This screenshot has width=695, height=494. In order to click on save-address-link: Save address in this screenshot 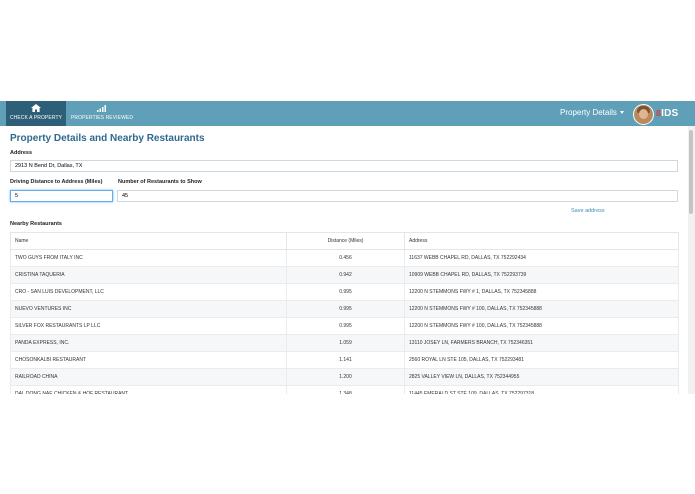, I will do `click(588, 211)`.